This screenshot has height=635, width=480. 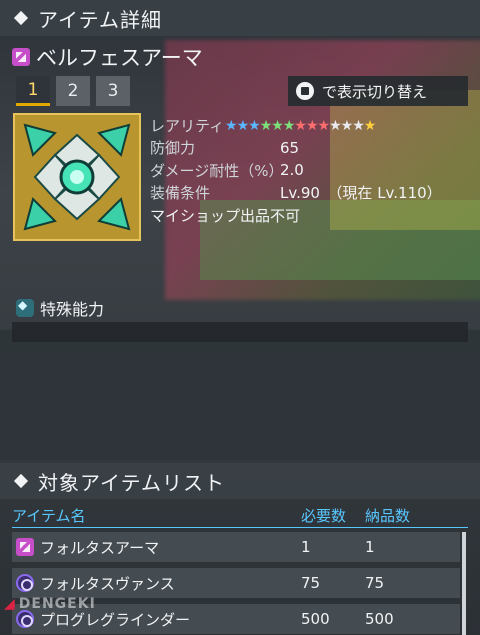 What do you see at coordinates (25, 547) in the screenshot?
I see `armor-icon` at bounding box center [25, 547].